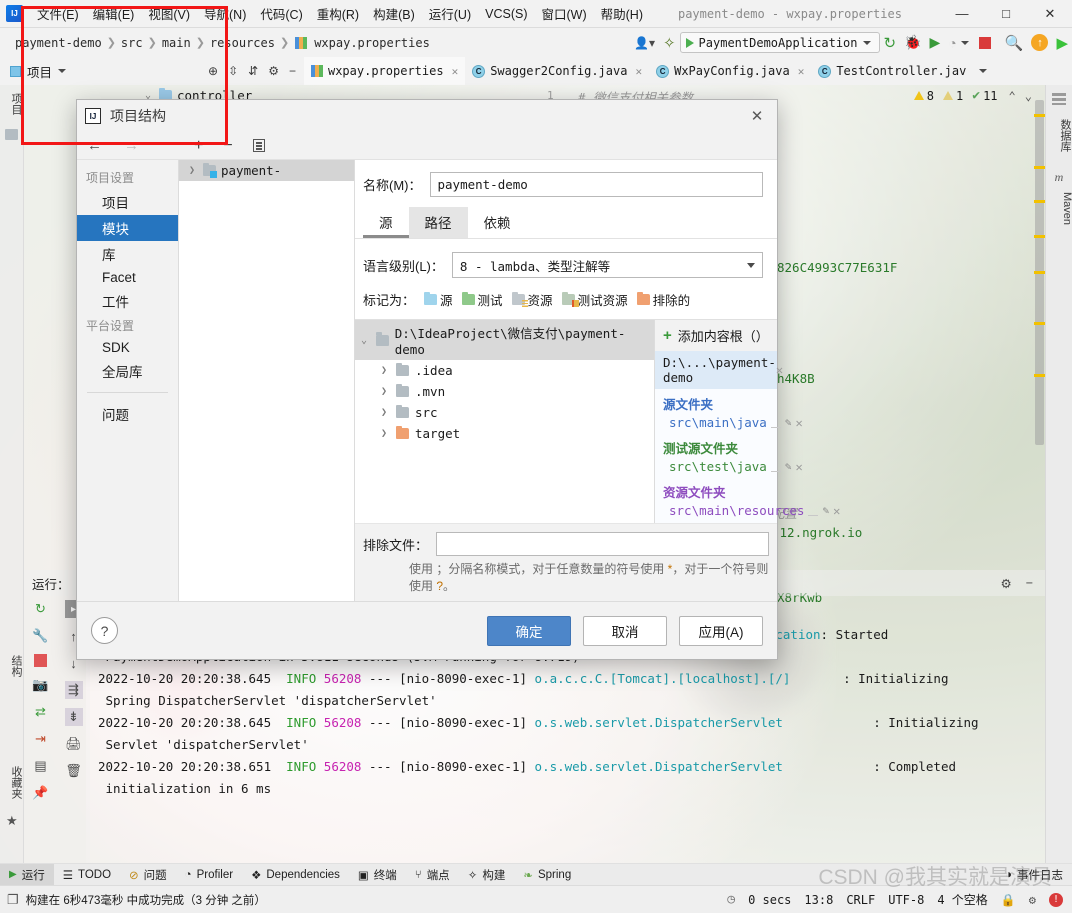 This screenshot has height=913, width=1072. What do you see at coordinates (964, 42) in the screenshot?
I see `chevron-down-icon` at bounding box center [964, 42].